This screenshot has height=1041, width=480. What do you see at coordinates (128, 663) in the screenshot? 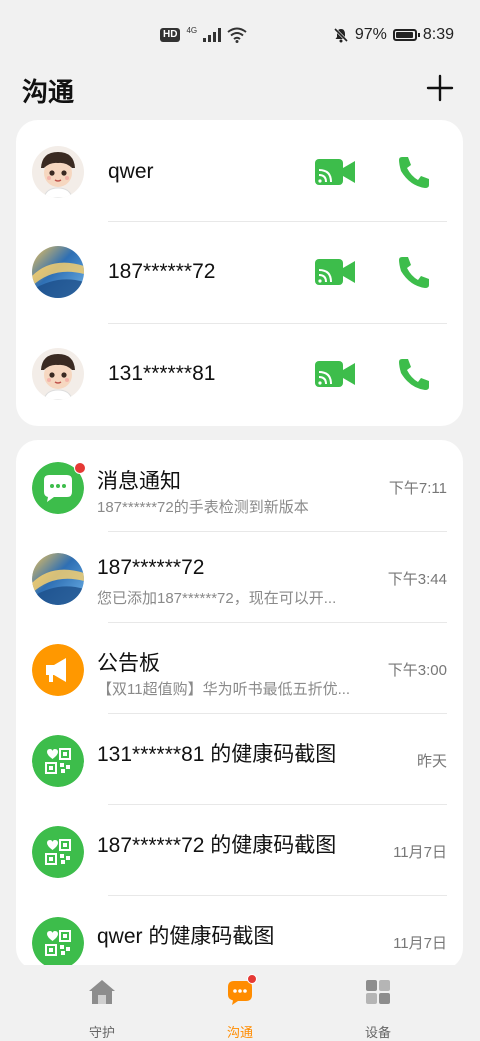
I see `message-title: 公告板` at bounding box center [128, 663].